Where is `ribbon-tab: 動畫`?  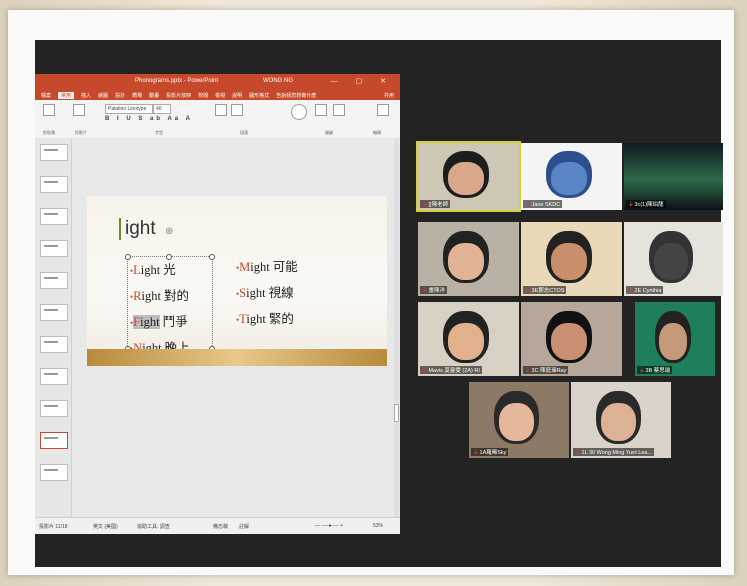 ribbon-tab: 動畫 is located at coordinates (154, 95).